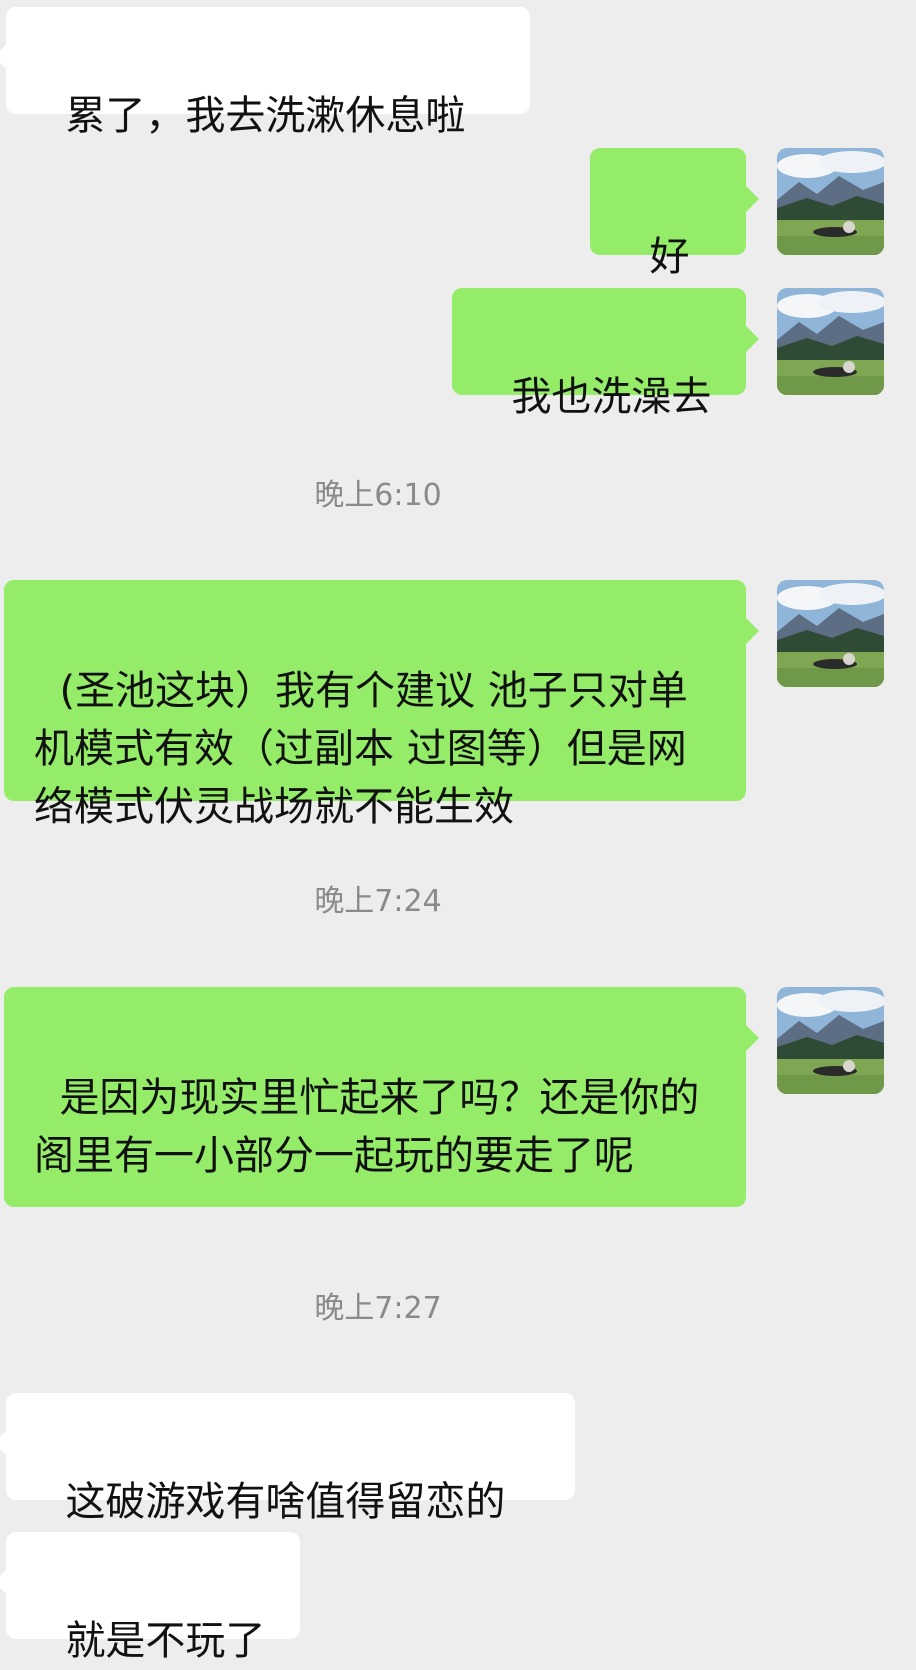  I want to click on message-bubble-incoming: 这破游戏有啥值得留恋的, so click(287, 1459).